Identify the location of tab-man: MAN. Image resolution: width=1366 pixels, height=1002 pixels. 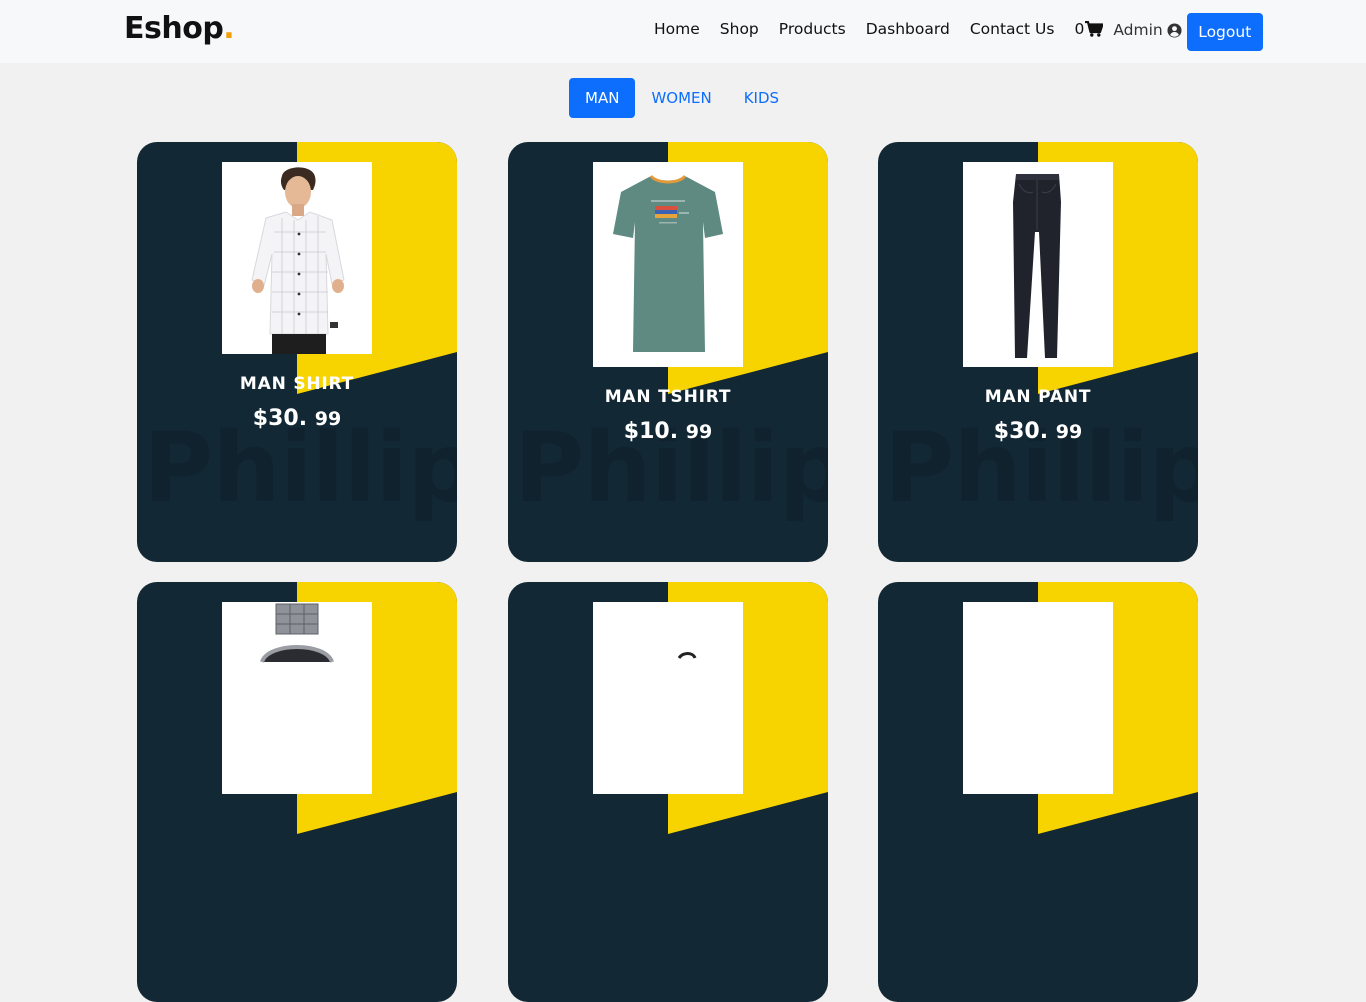
(602, 98).